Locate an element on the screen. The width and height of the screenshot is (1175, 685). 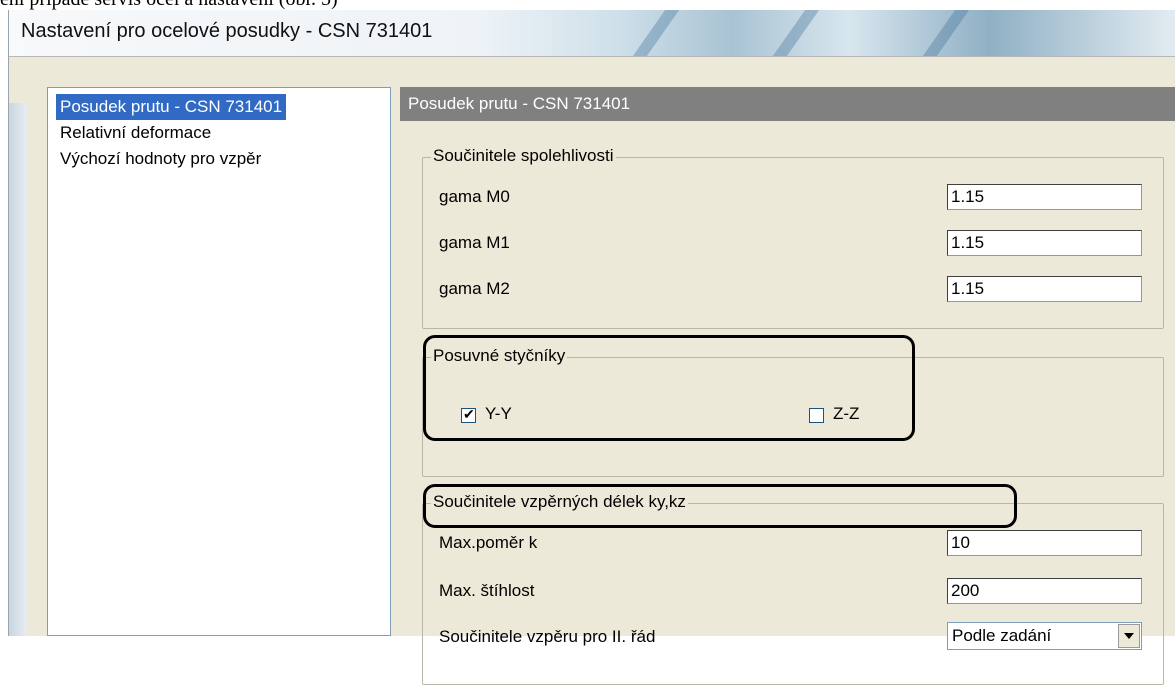
tree-item-member-check: Posudek prutu - CSN 731401 is located at coordinates (171, 107).